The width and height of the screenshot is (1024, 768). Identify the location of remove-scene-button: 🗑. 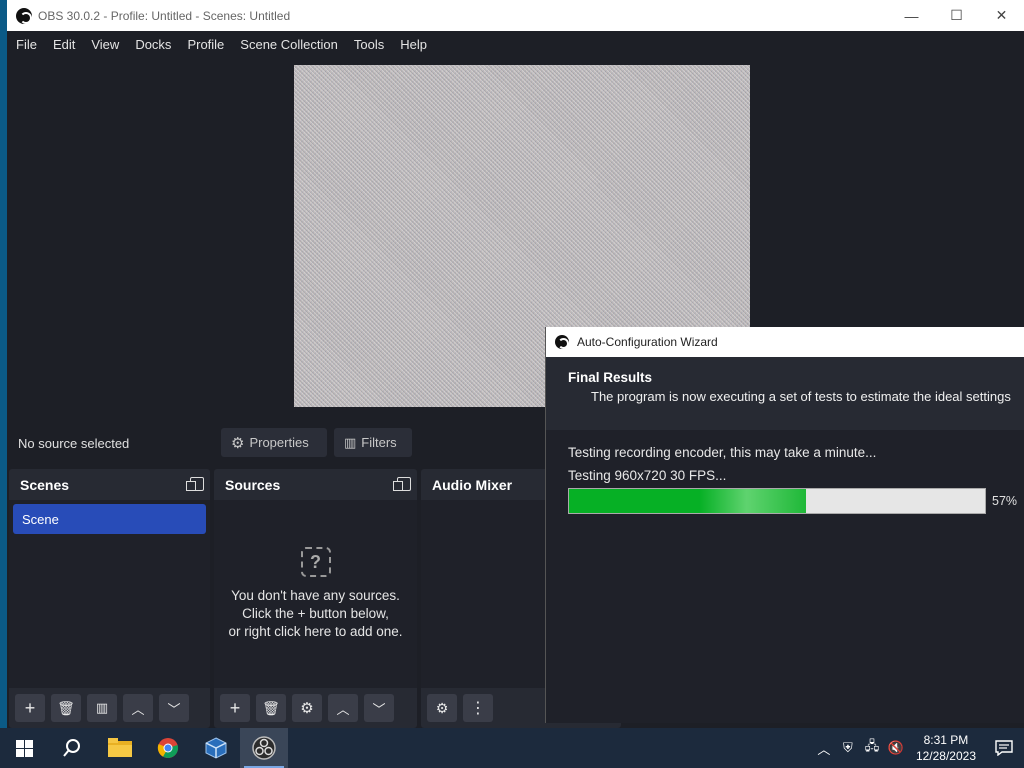
(66, 708).